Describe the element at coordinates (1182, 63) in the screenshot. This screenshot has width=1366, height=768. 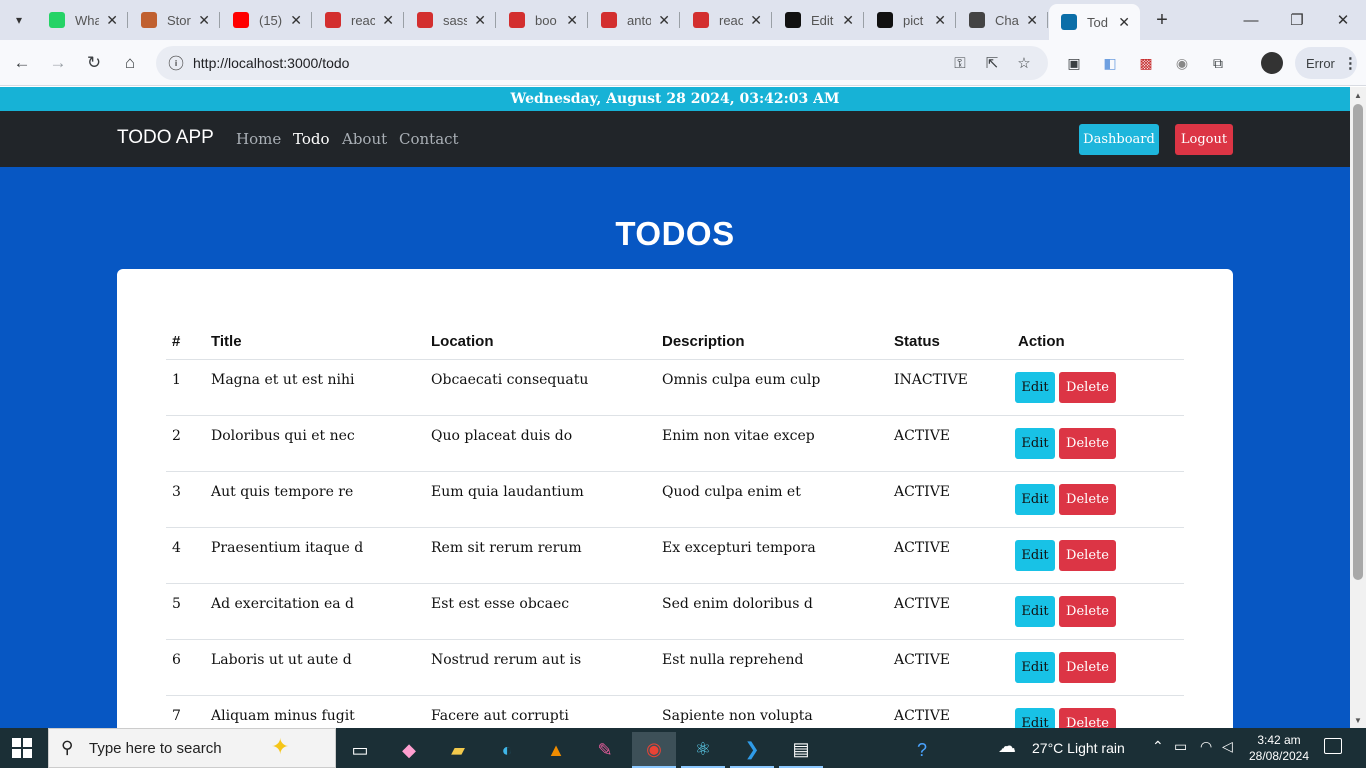
I see `camera-extension-icon: ◉` at that location.